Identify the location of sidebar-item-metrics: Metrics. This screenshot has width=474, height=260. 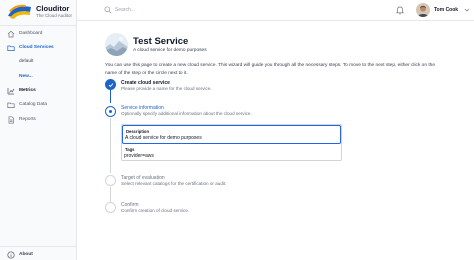
(38, 91).